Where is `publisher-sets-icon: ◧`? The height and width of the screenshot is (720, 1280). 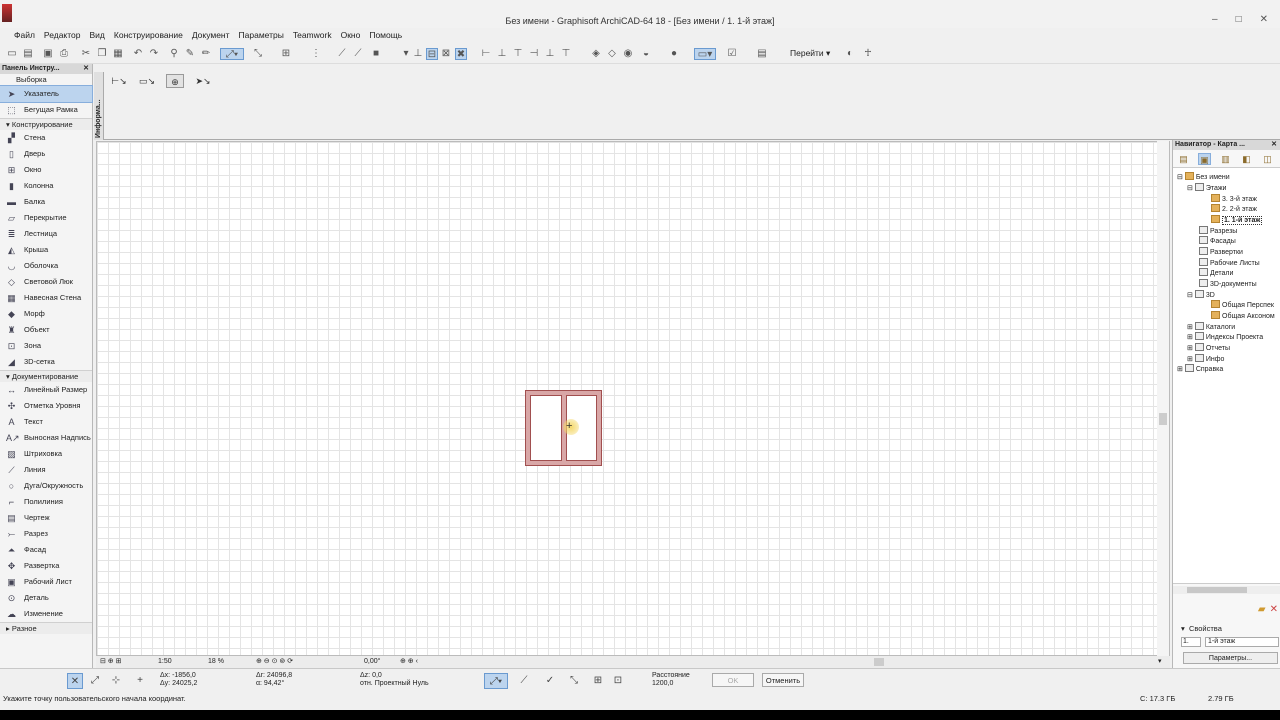
publisher-sets-icon: ◧ is located at coordinates (1246, 159).